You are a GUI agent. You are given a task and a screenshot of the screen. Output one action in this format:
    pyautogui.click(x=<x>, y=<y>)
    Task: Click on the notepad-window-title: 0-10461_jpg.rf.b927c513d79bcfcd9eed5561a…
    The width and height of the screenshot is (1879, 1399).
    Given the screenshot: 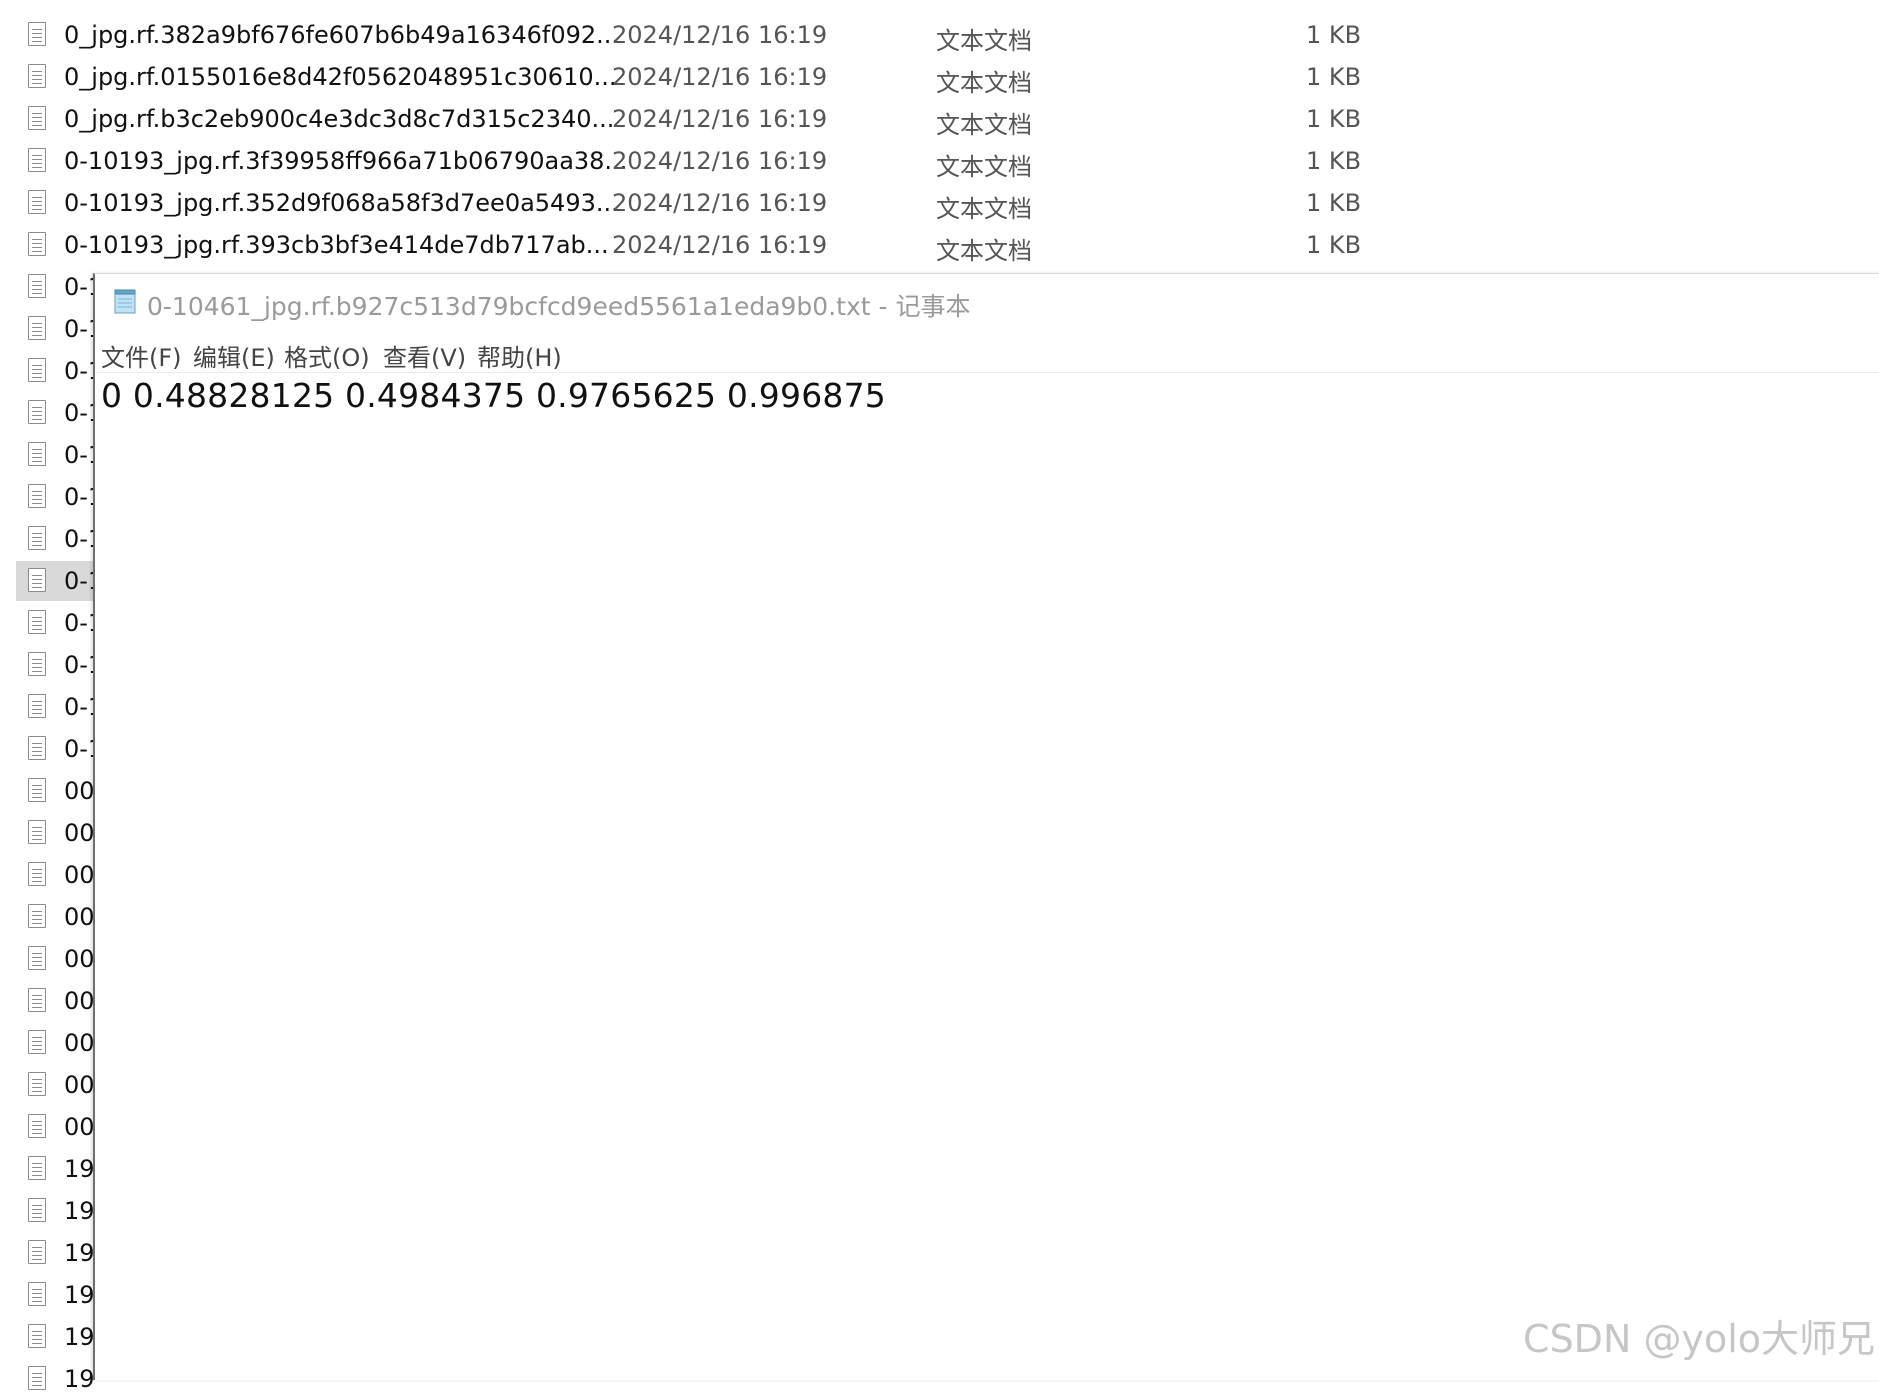 What is the action you would take?
    pyautogui.click(x=559, y=306)
    